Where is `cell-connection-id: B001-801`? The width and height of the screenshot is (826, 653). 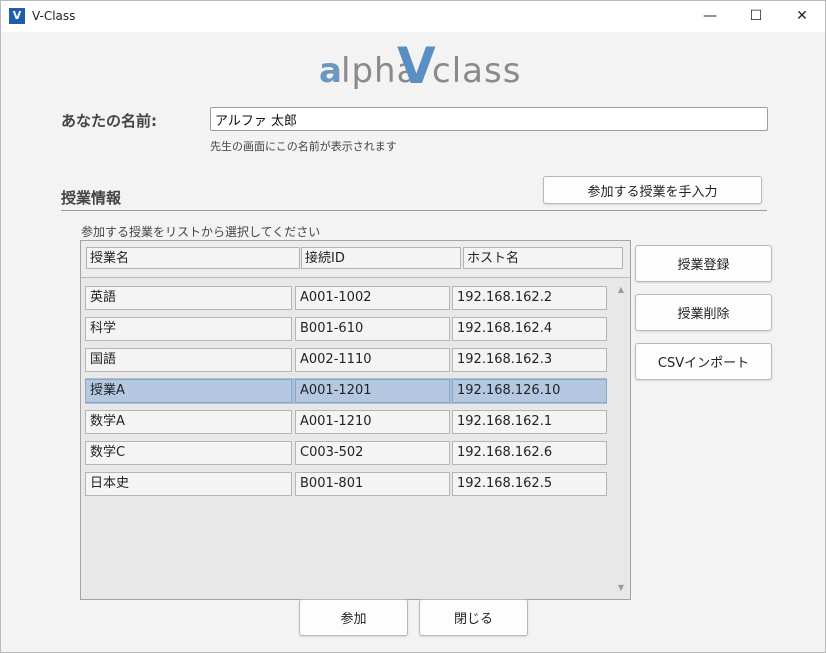 cell-connection-id: B001-801 is located at coordinates (372, 484).